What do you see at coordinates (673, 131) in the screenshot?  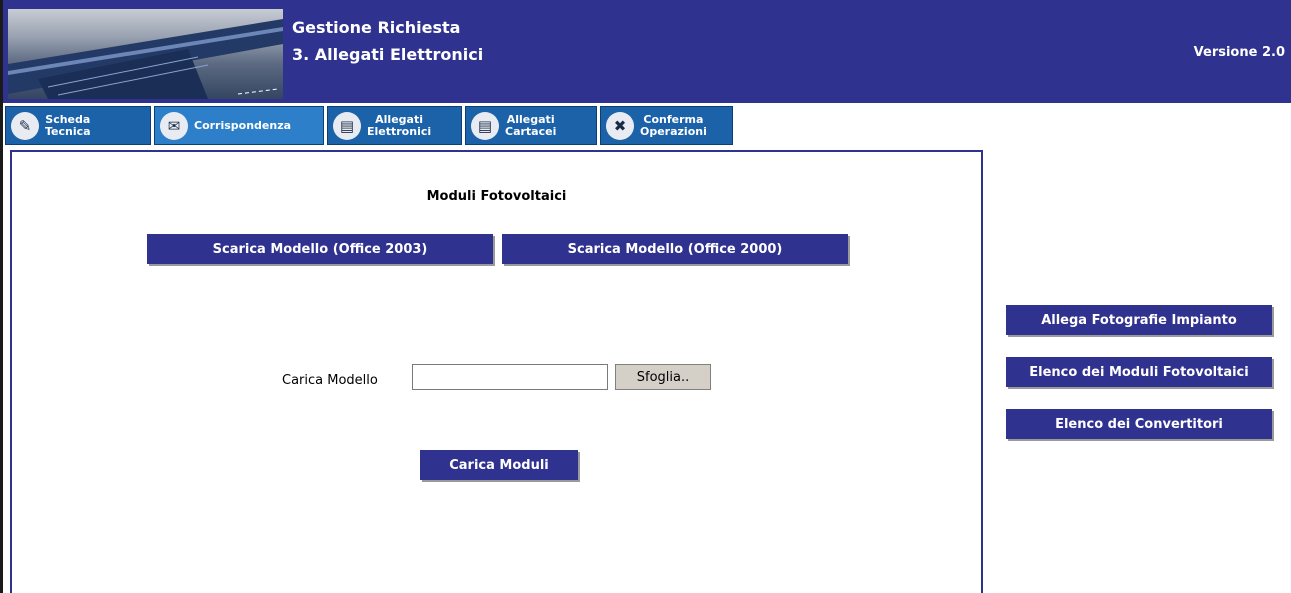 I see `tab-label: Operazioni` at bounding box center [673, 131].